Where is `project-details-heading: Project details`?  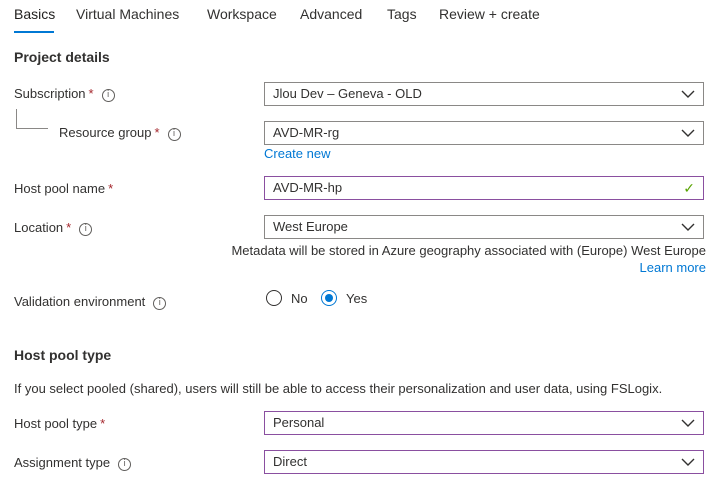
project-details-heading: Project details is located at coordinates (62, 57).